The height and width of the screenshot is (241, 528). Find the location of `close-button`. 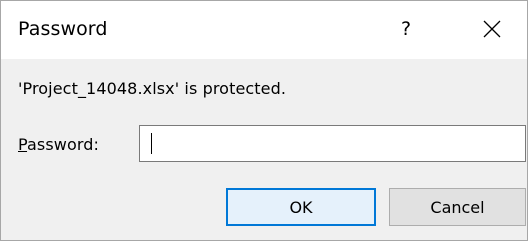

close-button is located at coordinates (492, 29).